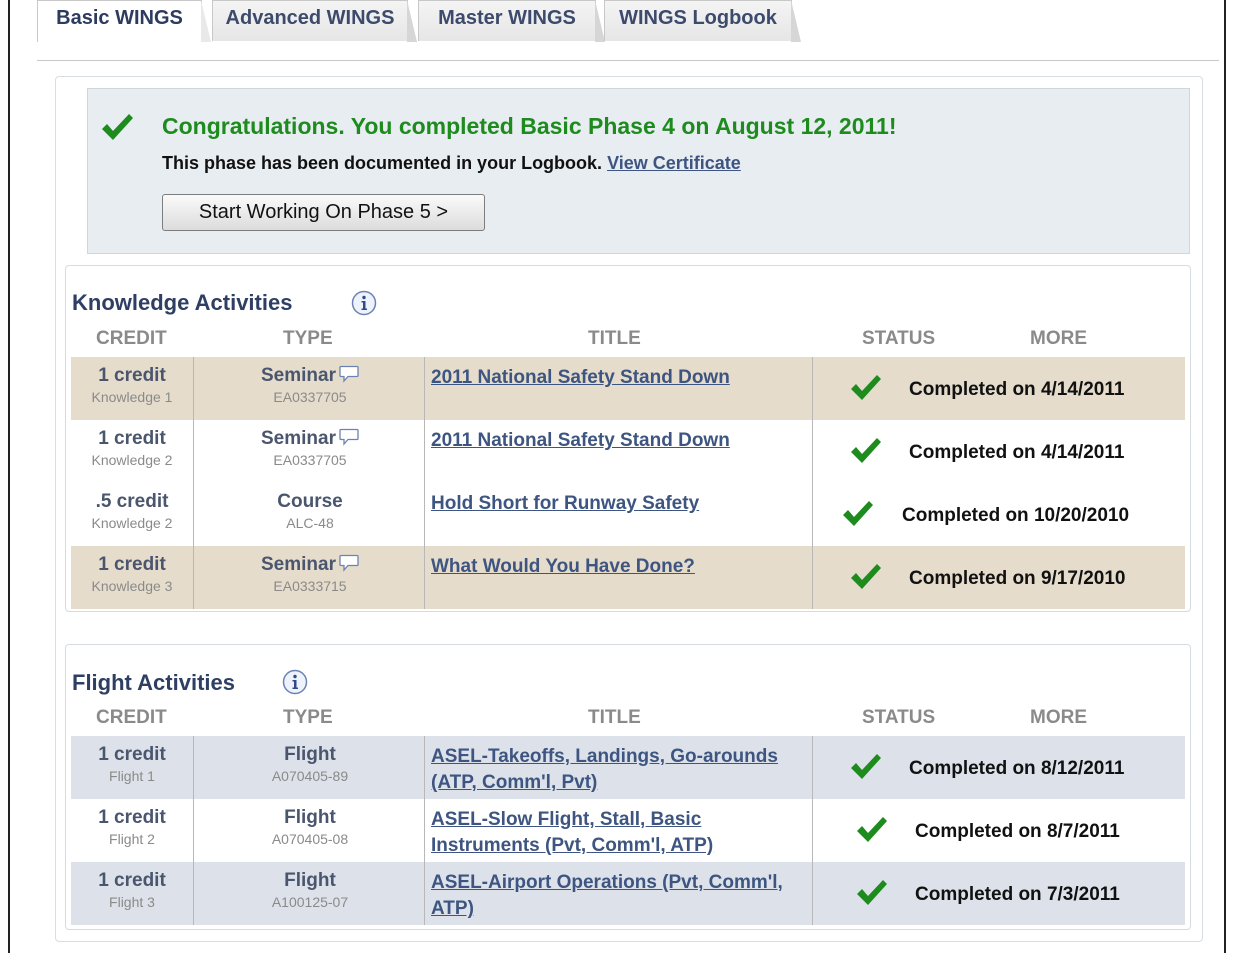  Describe the element at coordinates (628, 60) in the screenshot. I see `tabs-divider` at that location.